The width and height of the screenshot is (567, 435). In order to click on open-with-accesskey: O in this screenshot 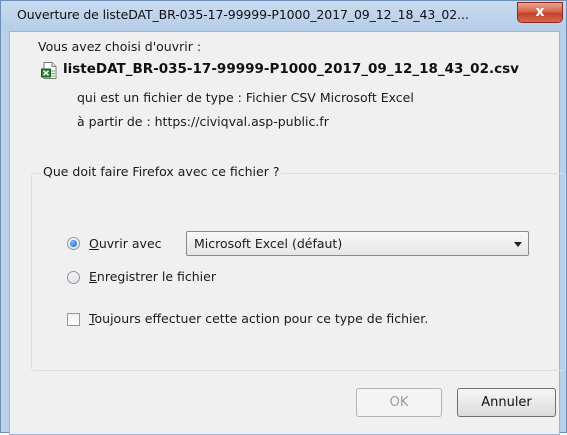, I will do `click(94, 243)`.